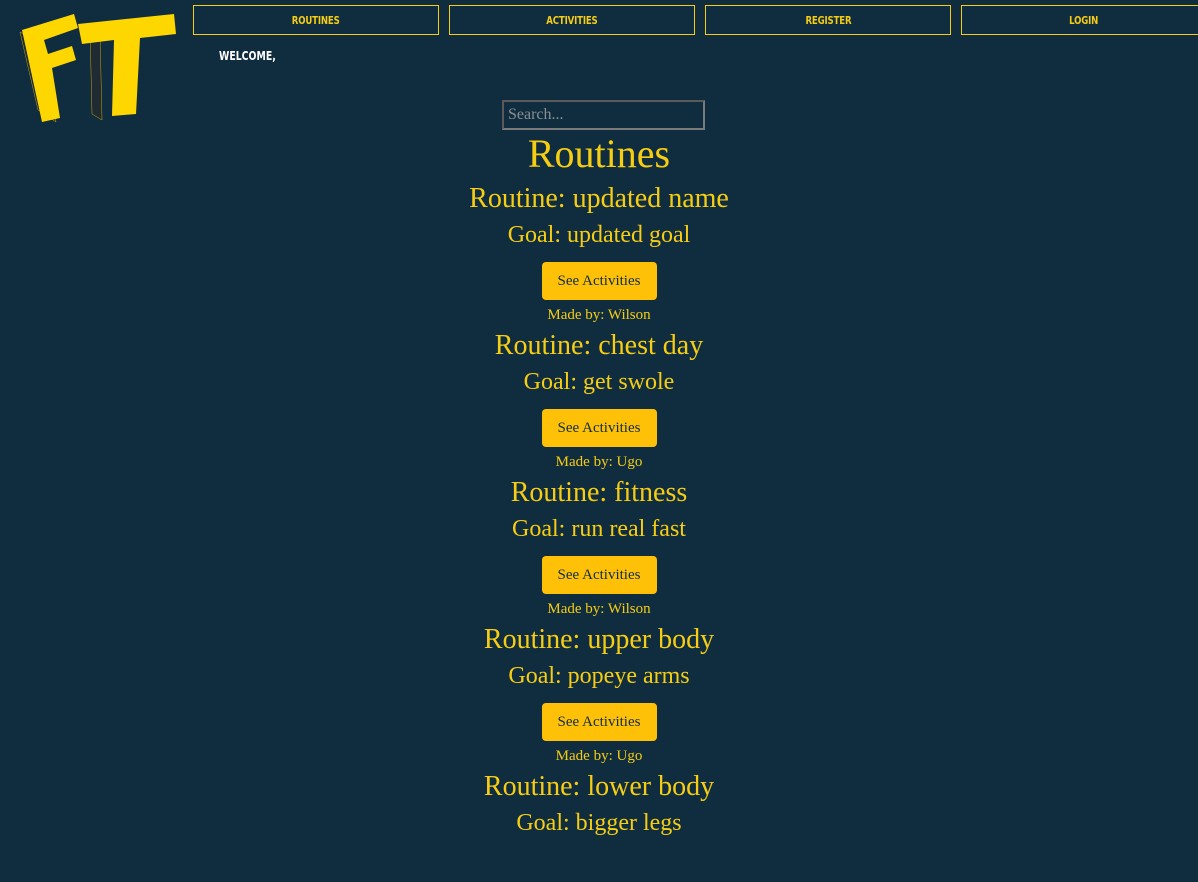 The height and width of the screenshot is (882, 1198). What do you see at coordinates (599, 529) in the screenshot?
I see `routine-goal: Goal: run real fast` at bounding box center [599, 529].